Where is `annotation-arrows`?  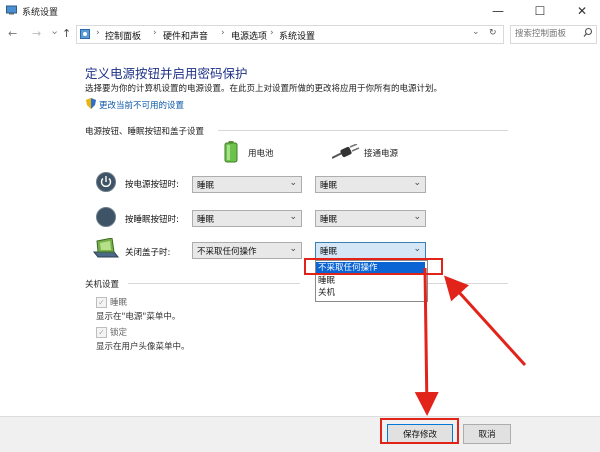
annotation-arrows is located at coordinates (470, 341).